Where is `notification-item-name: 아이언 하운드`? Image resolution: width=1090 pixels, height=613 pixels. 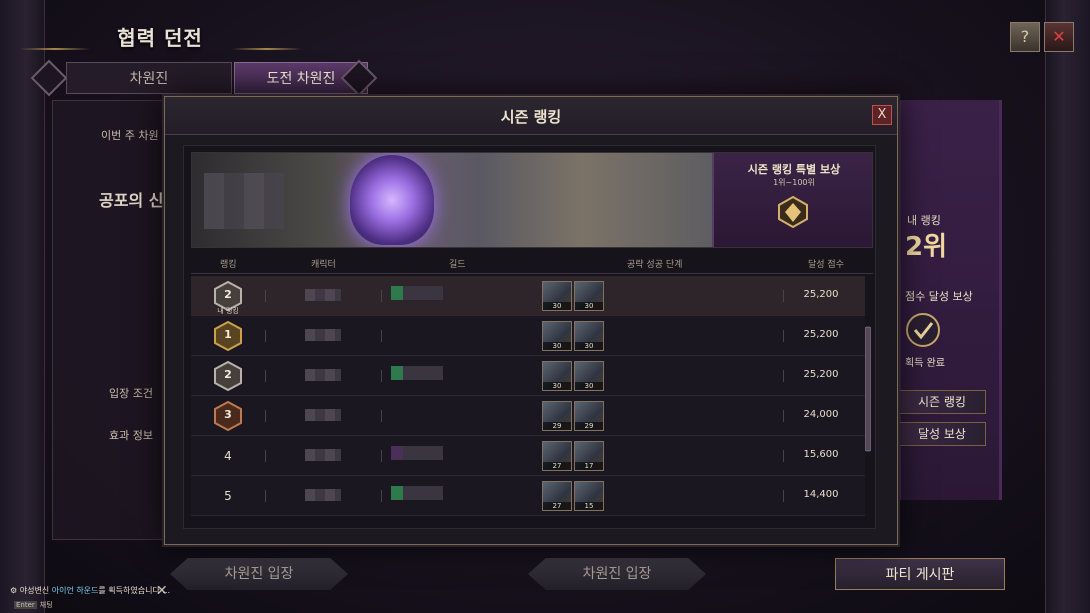 notification-item-name: 아이언 하운드 is located at coordinates (75, 590).